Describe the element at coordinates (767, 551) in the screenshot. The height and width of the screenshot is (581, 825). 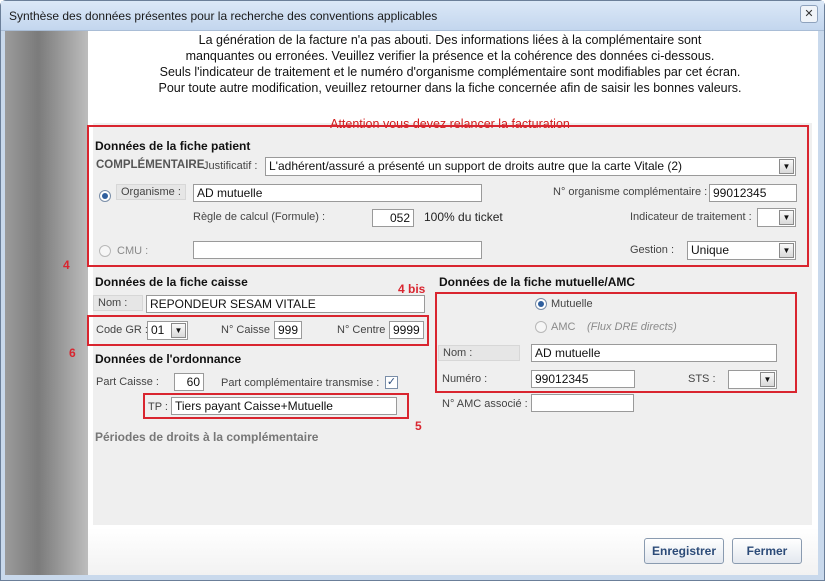
I see `close-button: Fermer` at that location.